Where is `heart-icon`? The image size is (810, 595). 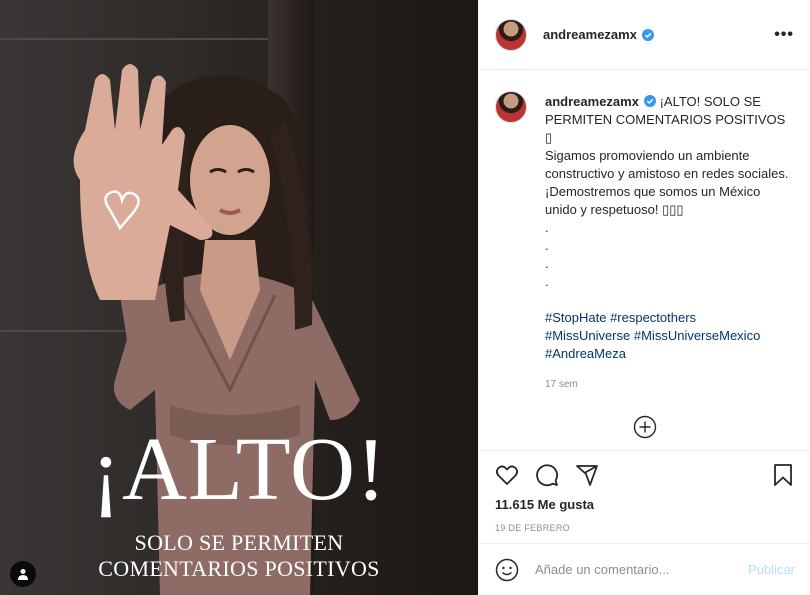 heart-icon is located at coordinates (507, 475).